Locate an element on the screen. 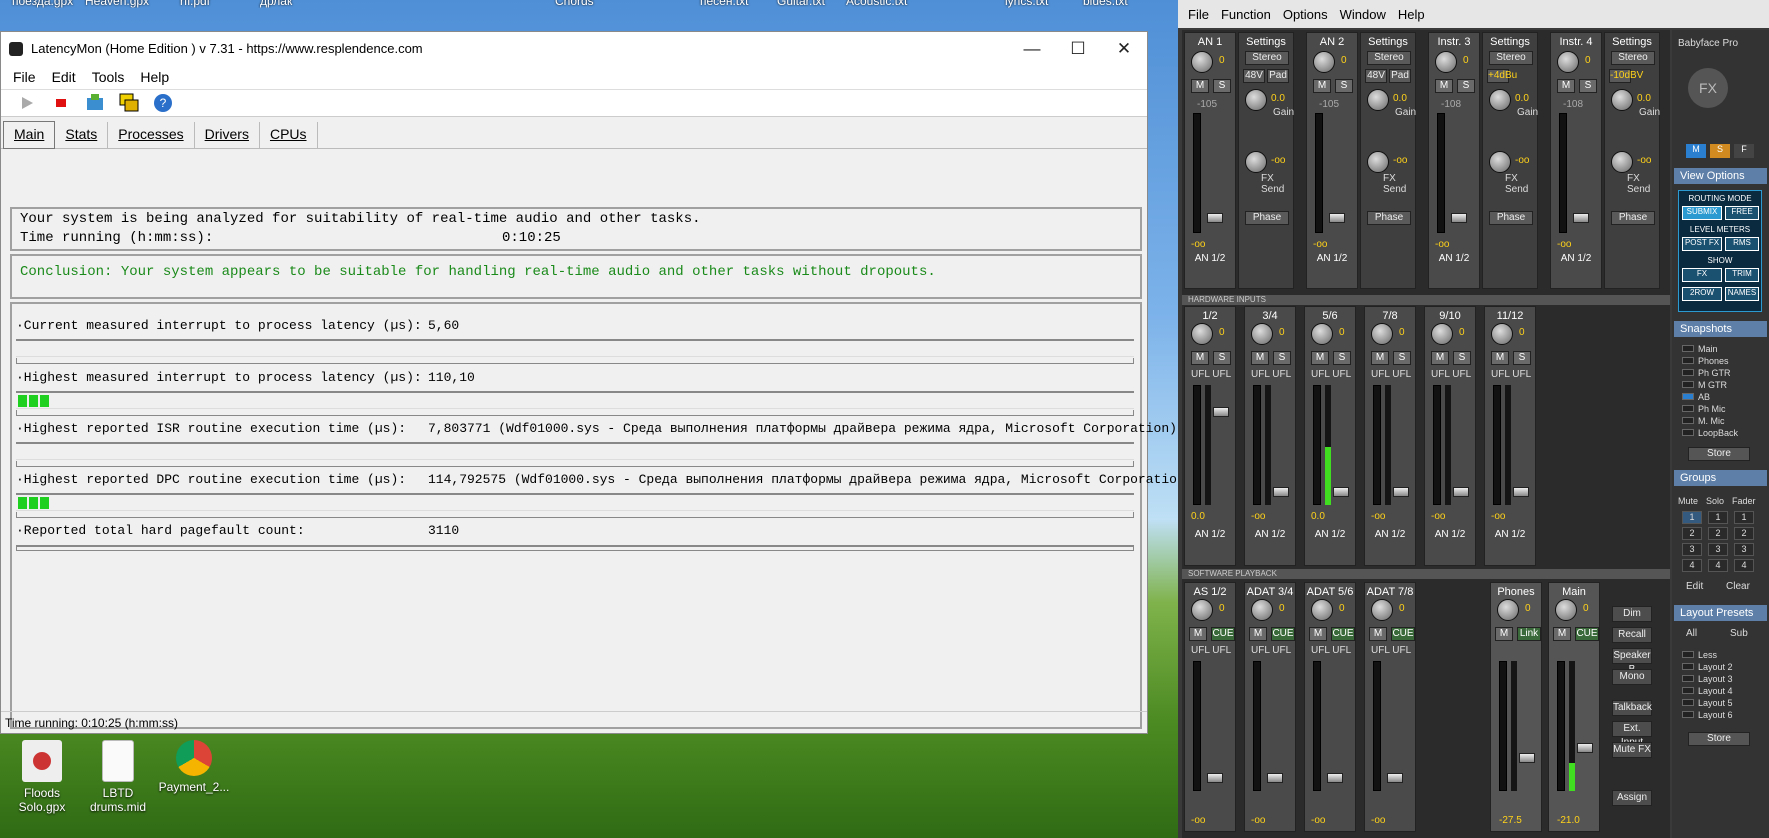 This screenshot has width=1769, height=838. maximize-icon: ☐ is located at coordinates (1078, 48).